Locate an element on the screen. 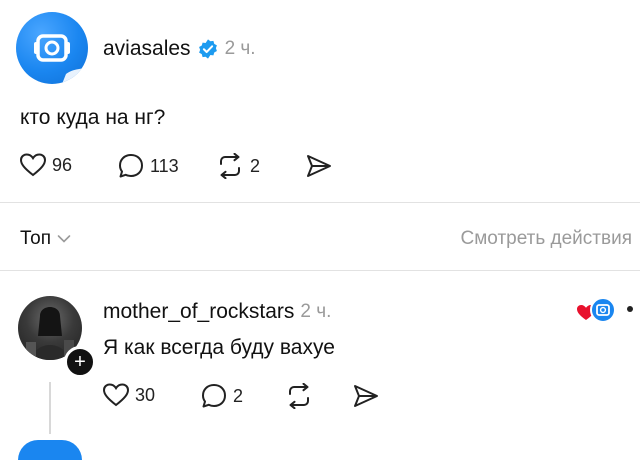 Image resolution: width=640 pixels, height=460 pixels. like-count: 96 is located at coordinates (62, 164).